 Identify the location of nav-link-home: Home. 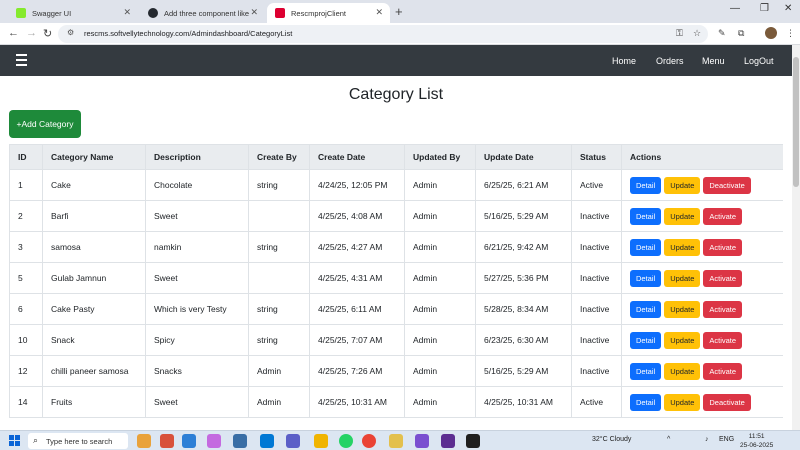
(624, 61).